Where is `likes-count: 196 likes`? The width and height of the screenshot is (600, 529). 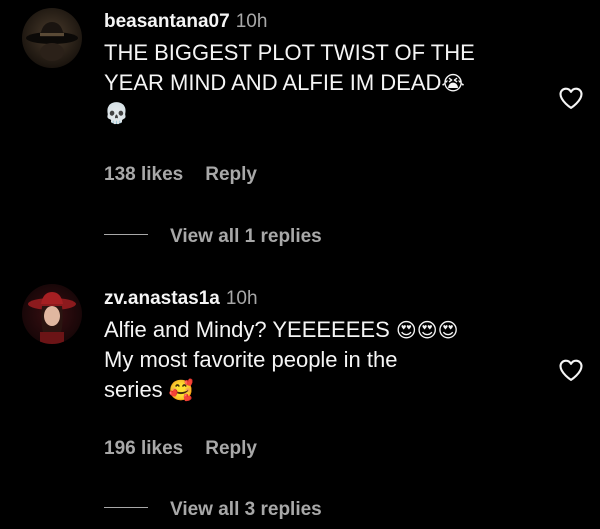
likes-count: 196 likes is located at coordinates (143, 448).